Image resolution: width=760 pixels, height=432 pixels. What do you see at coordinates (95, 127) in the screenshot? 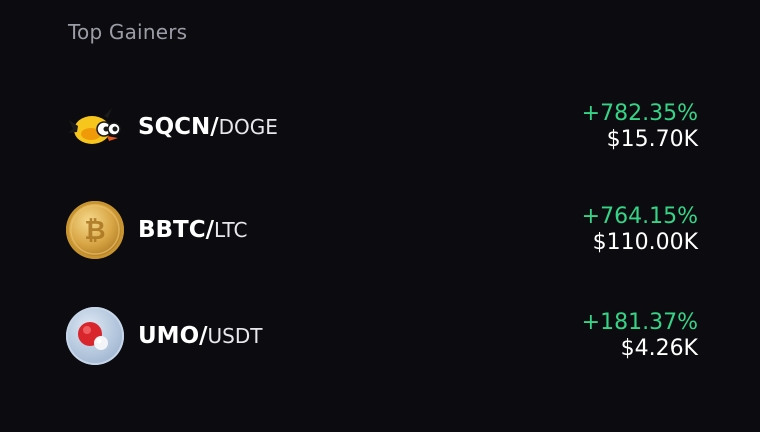
I see `bird-coin-icon` at bounding box center [95, 127].